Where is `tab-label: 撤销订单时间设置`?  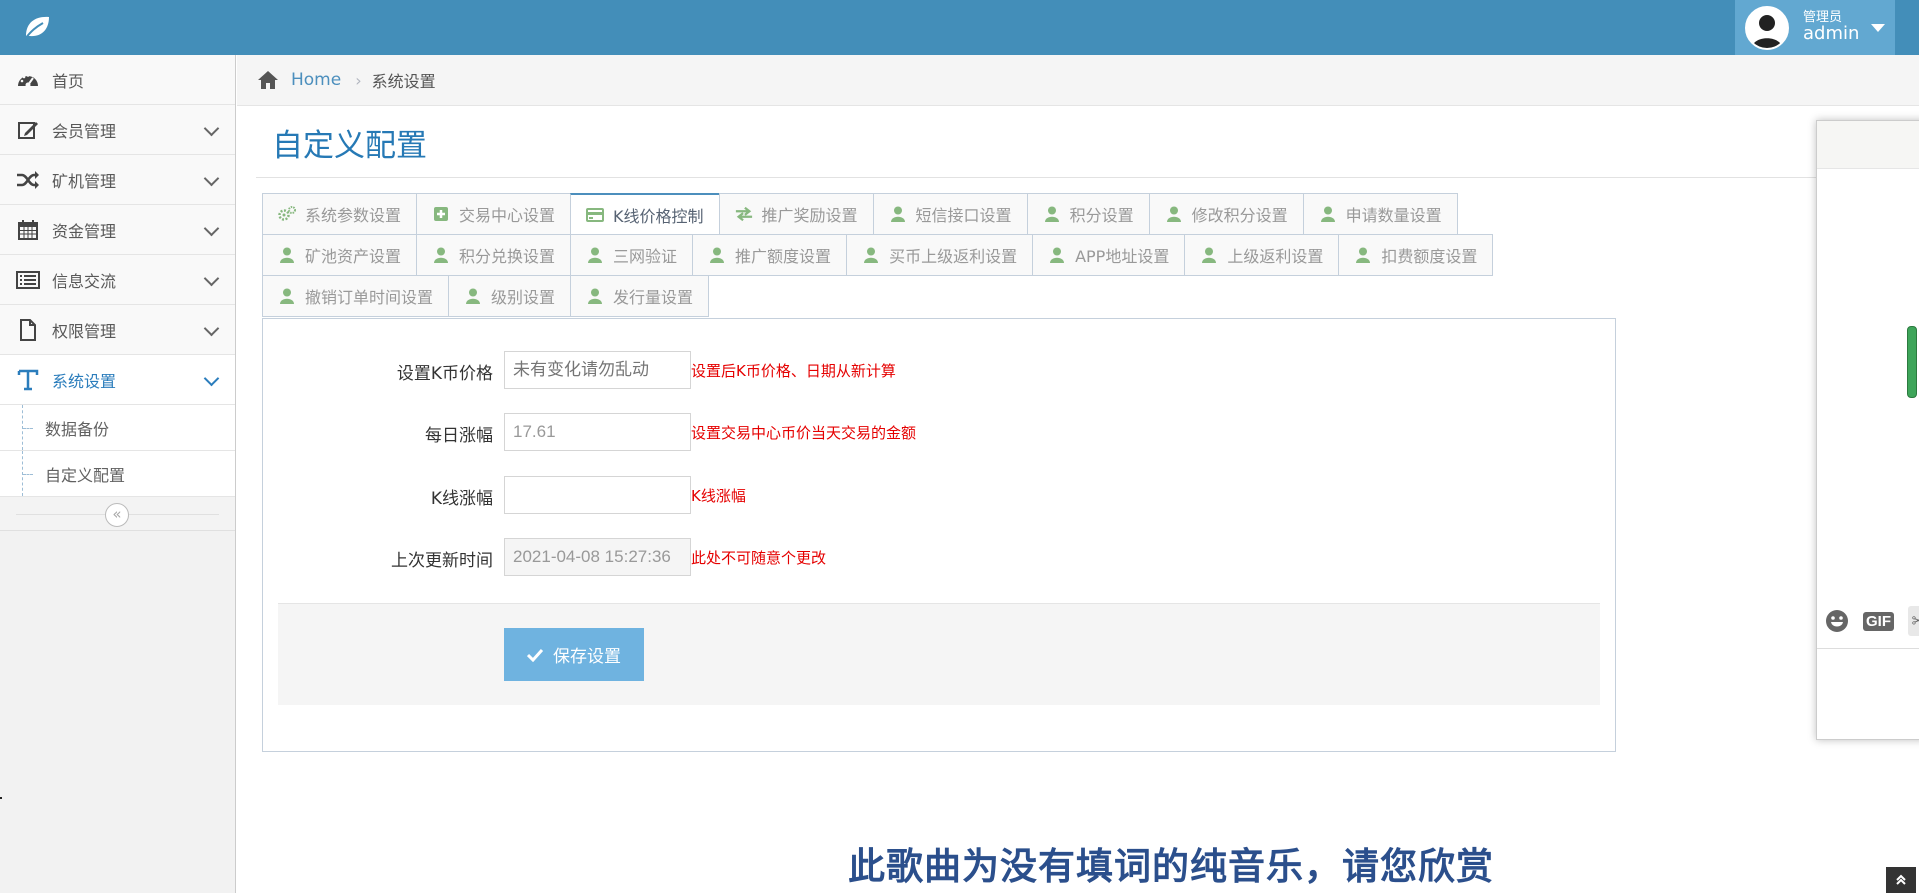
tab-label: 撤销订单时间设置 is located at coordinates (369, 297).